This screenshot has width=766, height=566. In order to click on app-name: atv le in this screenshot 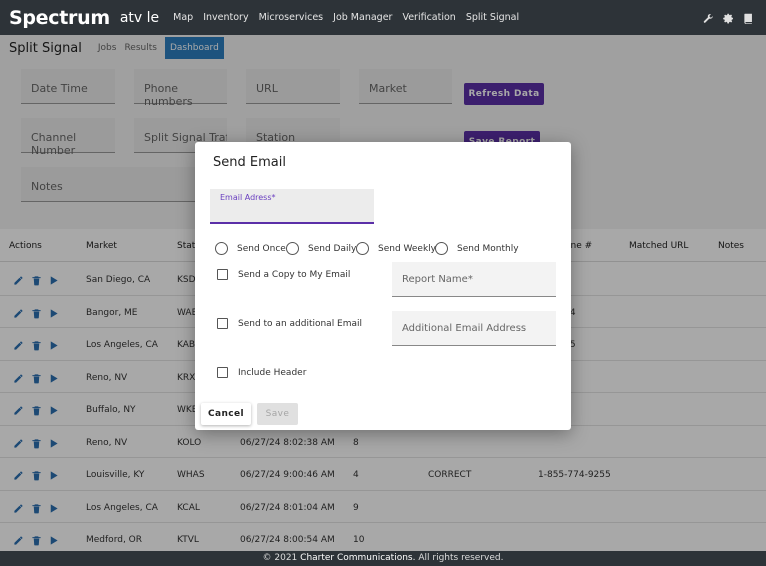, I will do `click(139, 17)`.